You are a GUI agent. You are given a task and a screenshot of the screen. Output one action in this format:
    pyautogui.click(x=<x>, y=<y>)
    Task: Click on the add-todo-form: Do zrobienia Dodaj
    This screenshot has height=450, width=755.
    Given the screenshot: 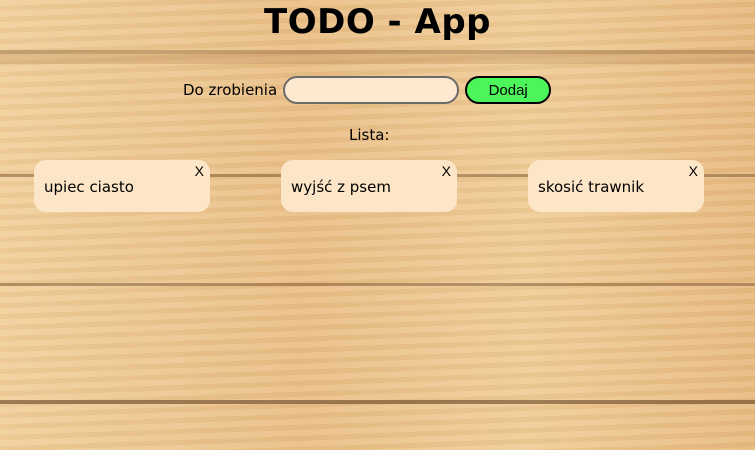 What is the action you would take?
    pyautogui.click(x=367, y=90)
    